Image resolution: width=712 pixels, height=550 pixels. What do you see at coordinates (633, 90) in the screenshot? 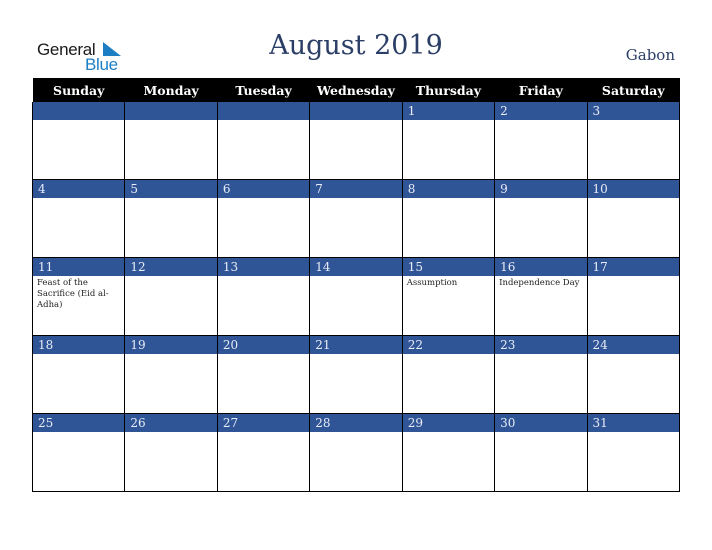
I see `weekday-saturday: Saturday` at bounding box center [633, 90].